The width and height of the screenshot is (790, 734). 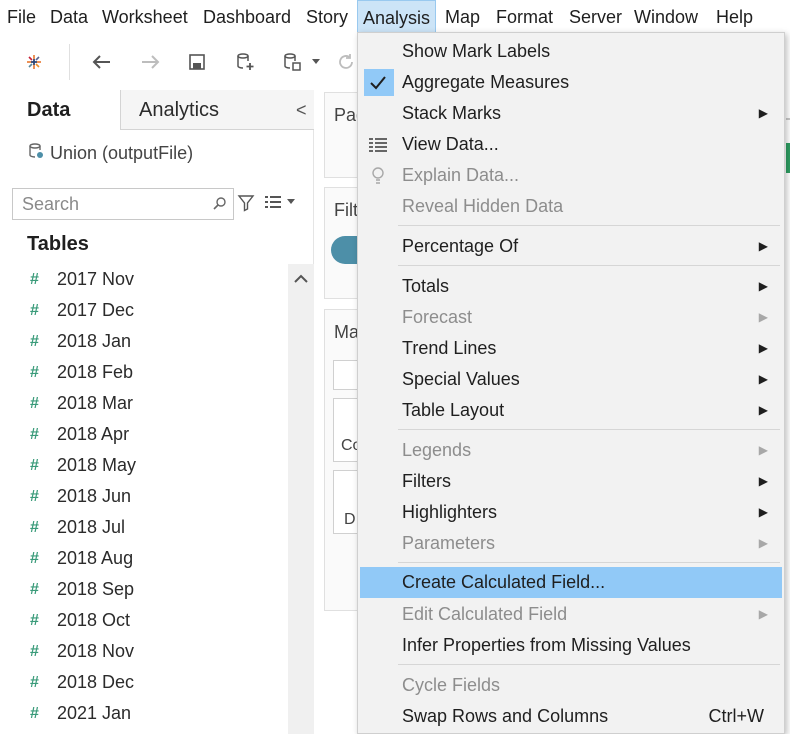 What do you see at coordinates (426, 286) in the screenshot?
I see `menu-item-label: Totals` at bounding box center [426, 286].